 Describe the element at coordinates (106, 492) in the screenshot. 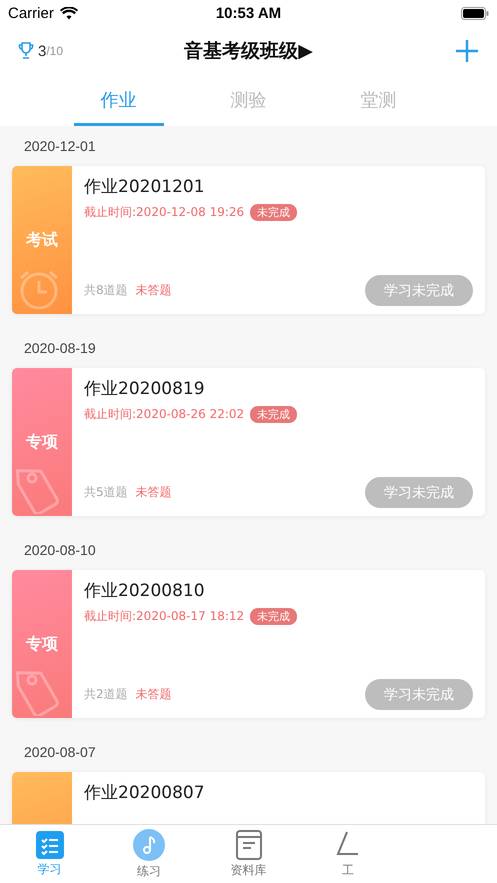

I see `question-count: 共5道题` at that location.